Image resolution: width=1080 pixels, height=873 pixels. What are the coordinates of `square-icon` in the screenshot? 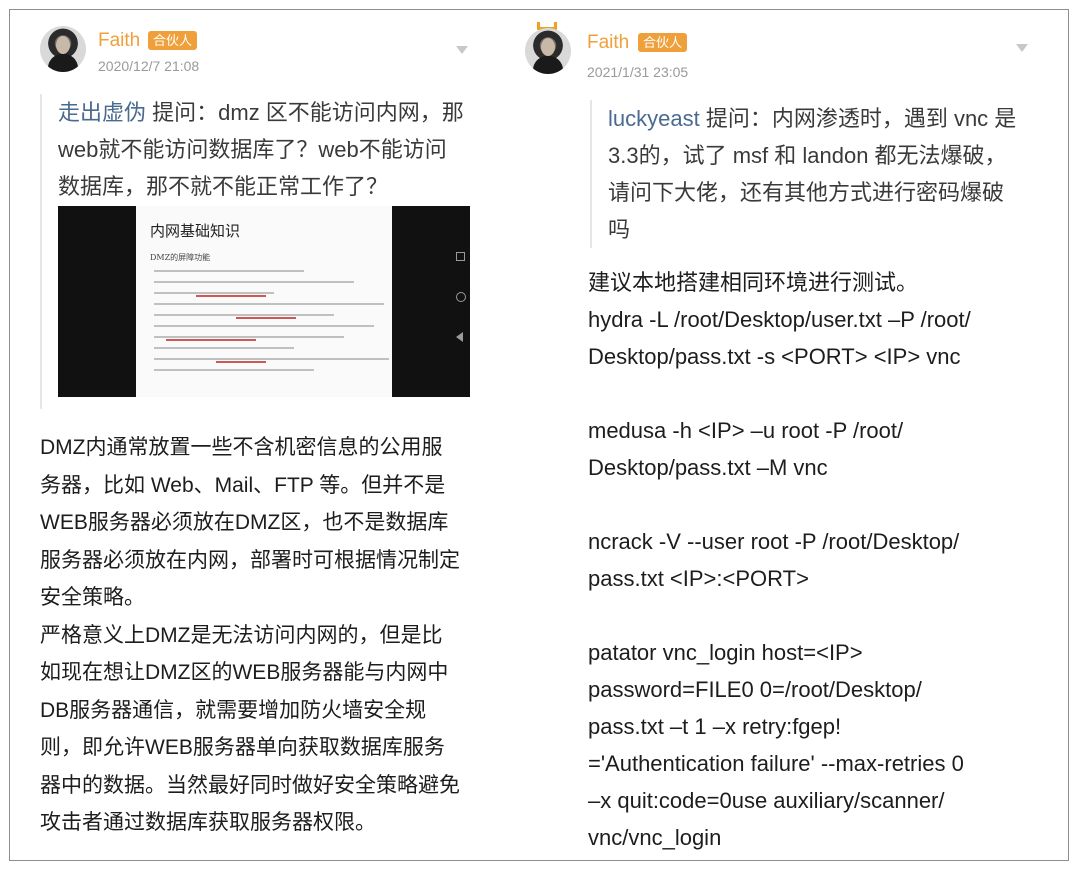 It's located at (460, 256).